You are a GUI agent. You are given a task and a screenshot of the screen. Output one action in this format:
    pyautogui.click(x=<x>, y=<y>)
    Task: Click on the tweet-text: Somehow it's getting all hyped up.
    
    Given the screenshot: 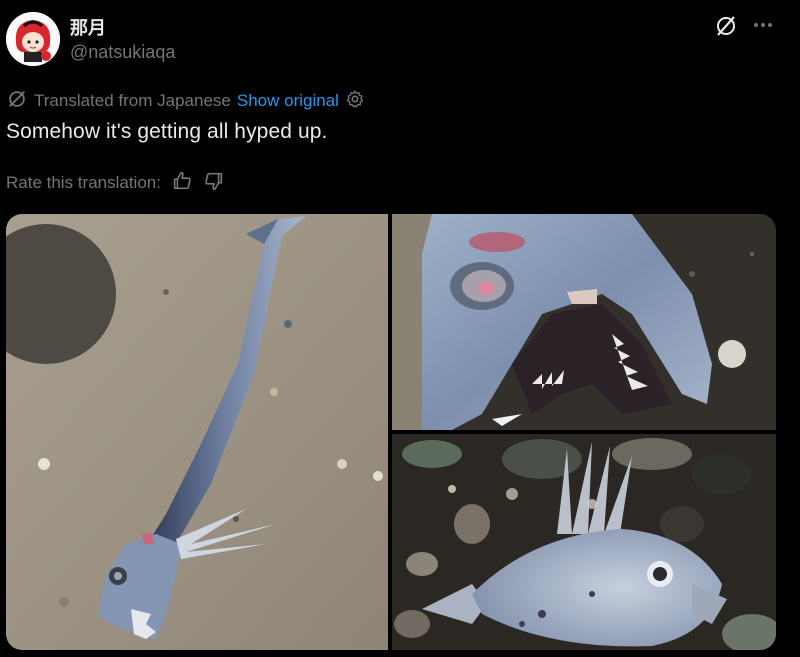 What is the action you would take?
    pyautogui.click(x=167, y=131)
    